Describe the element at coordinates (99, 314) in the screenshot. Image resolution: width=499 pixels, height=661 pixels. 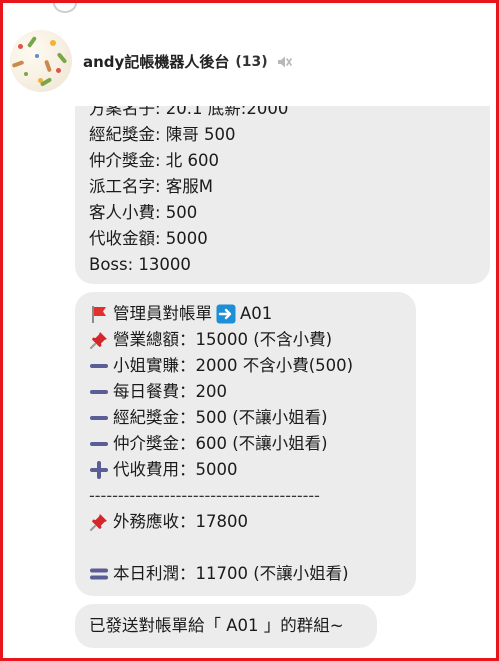
I see `red-flag-icon` at that location.